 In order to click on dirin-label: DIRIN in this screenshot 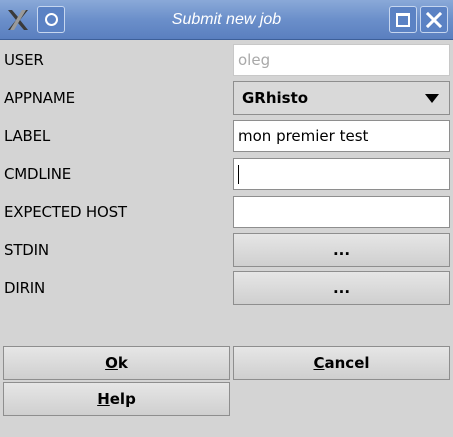, I will do `click(25, 288)`.